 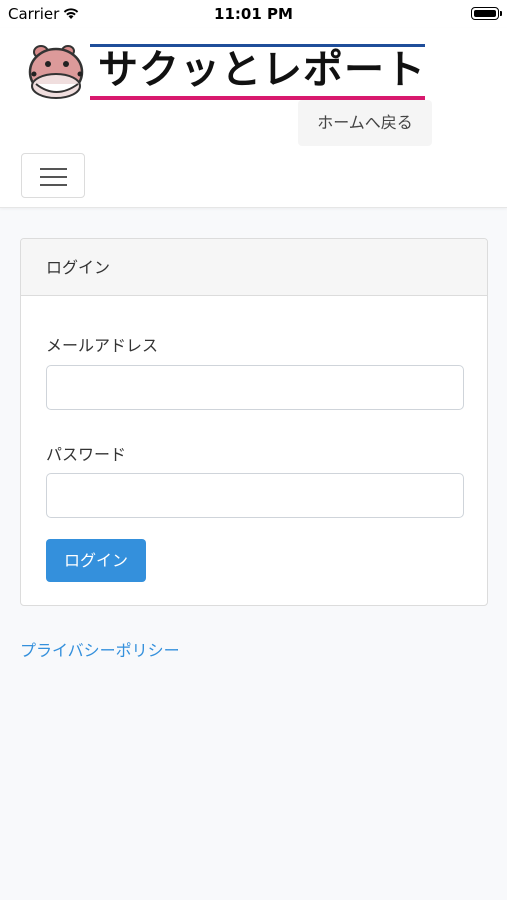 I want to click on password-label: パスワード, so click(x=86, y=454).